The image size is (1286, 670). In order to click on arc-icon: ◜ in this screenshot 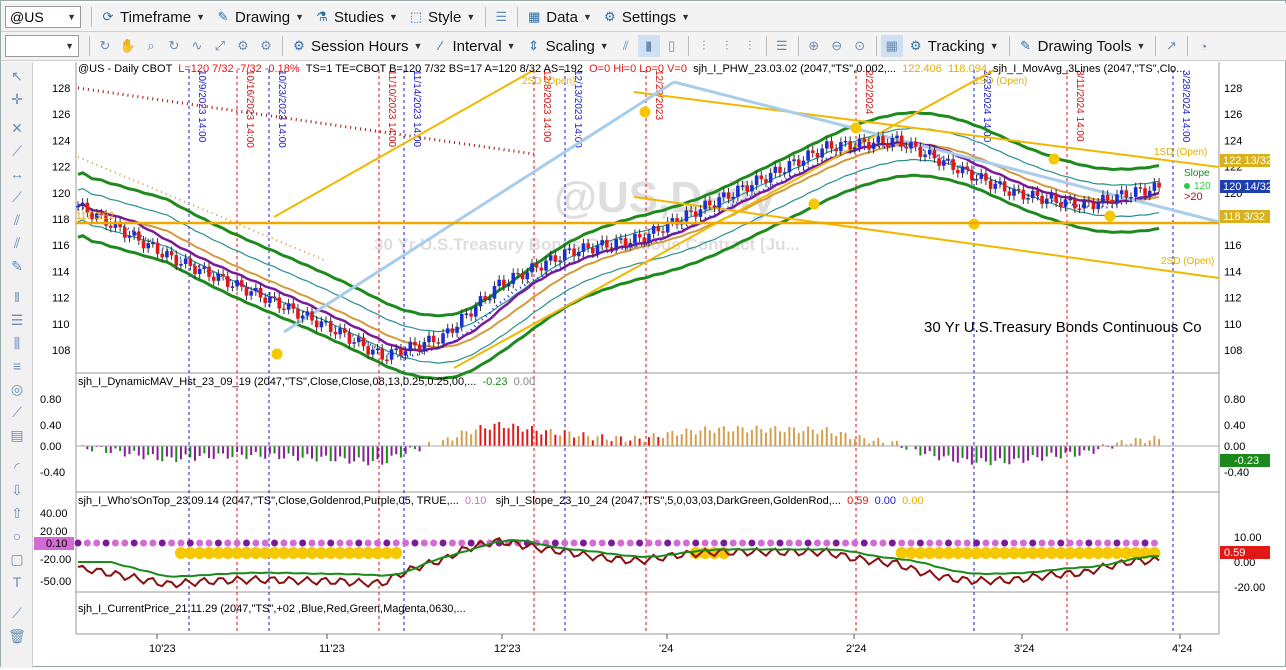, I will do `click(17, 467)`.